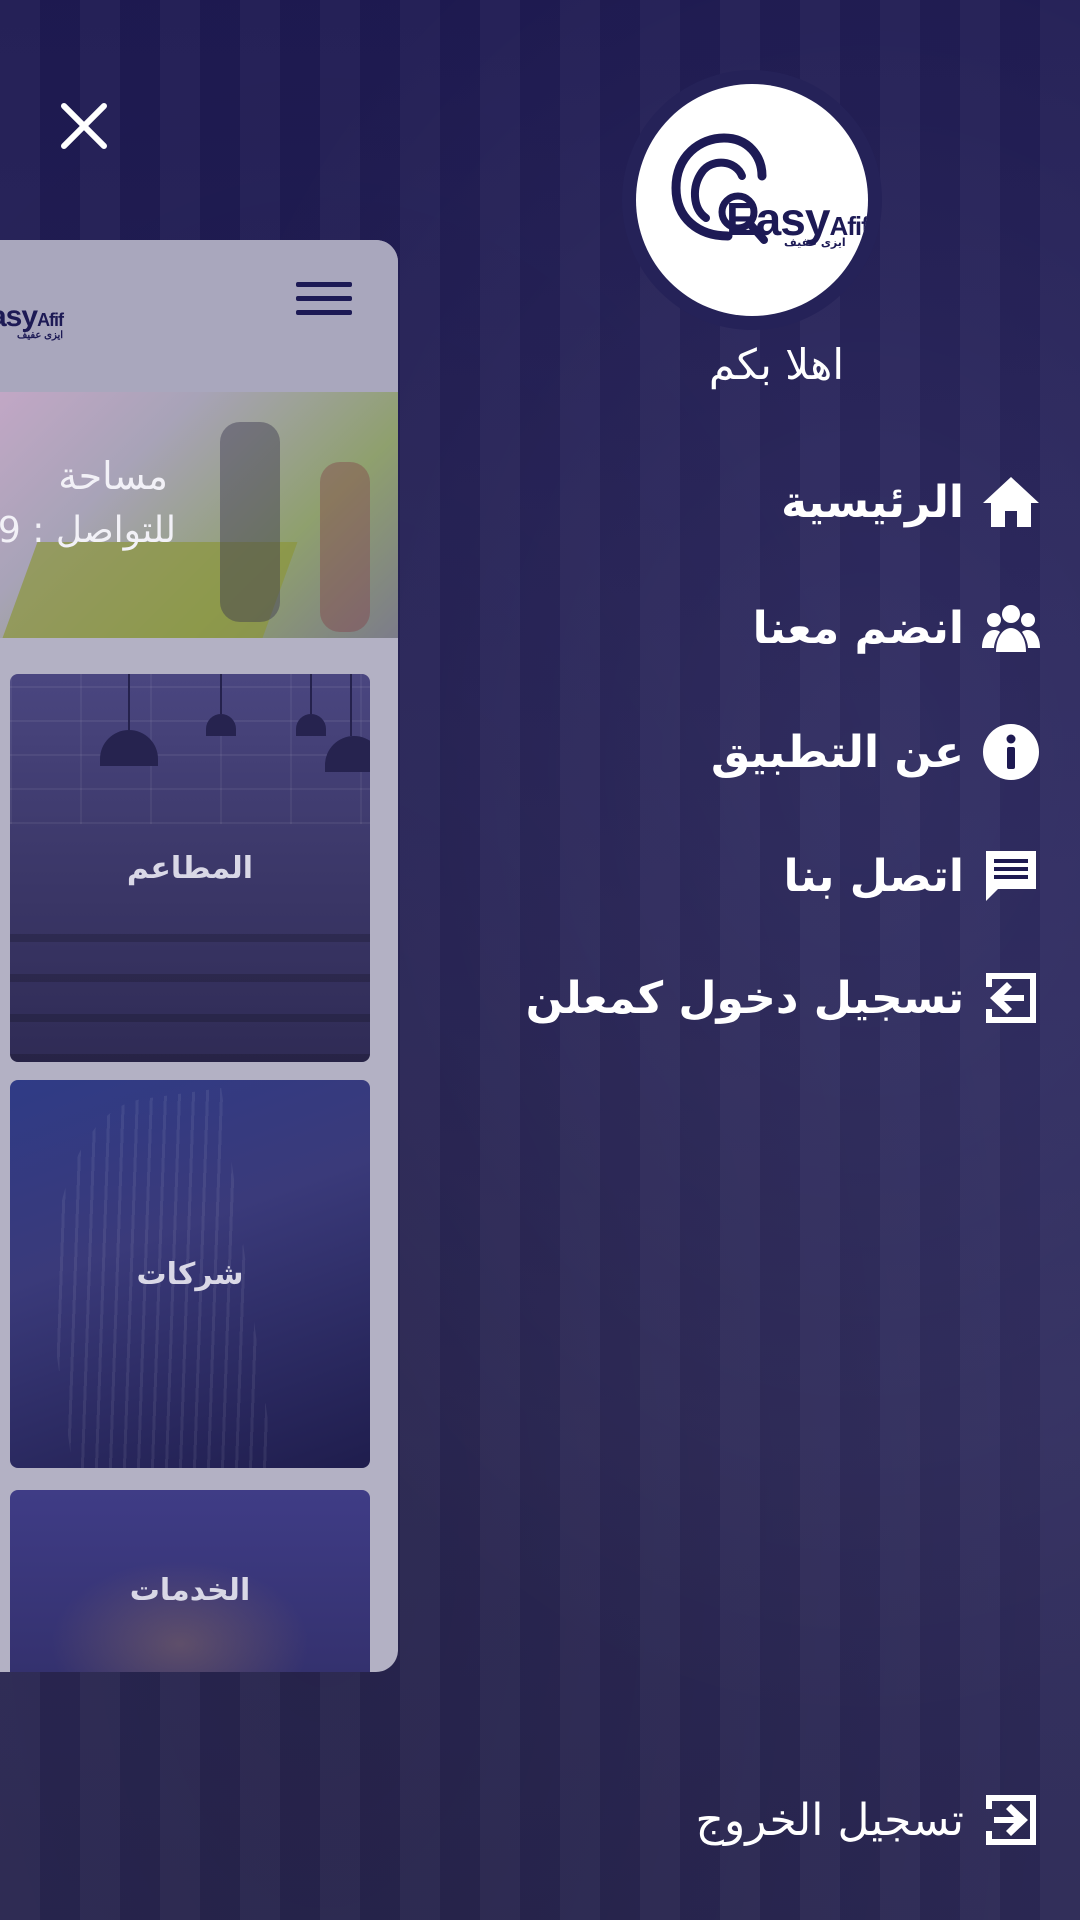  I want to click on menu-item-home: الرئيسية, so click(911, 502).